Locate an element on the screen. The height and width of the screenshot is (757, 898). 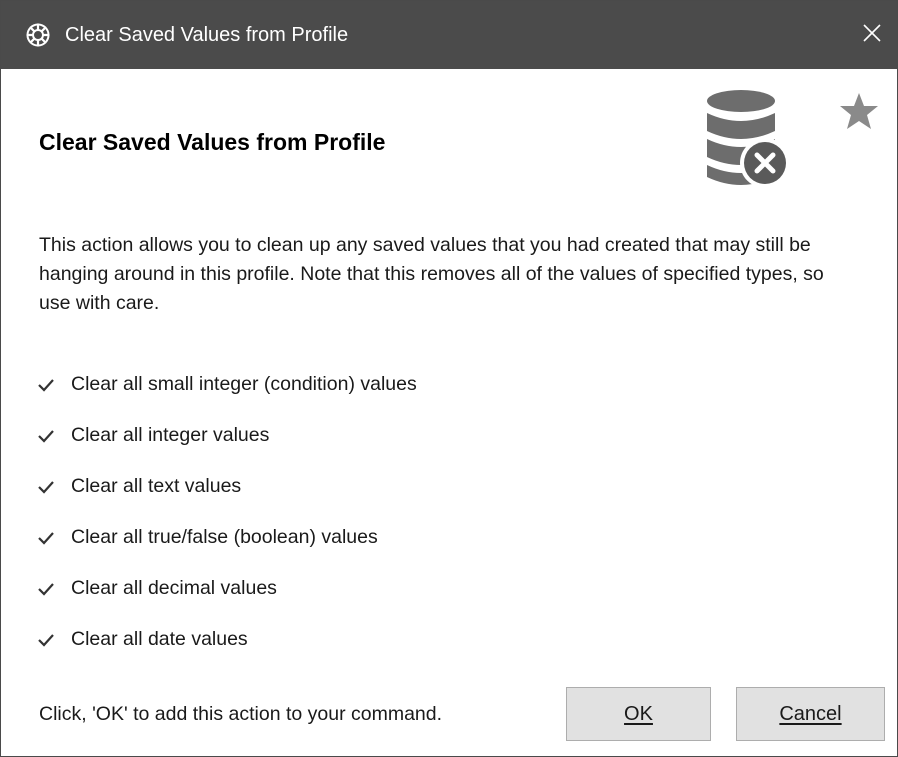
favorite-star-icon is located at coordinates (859, 111).